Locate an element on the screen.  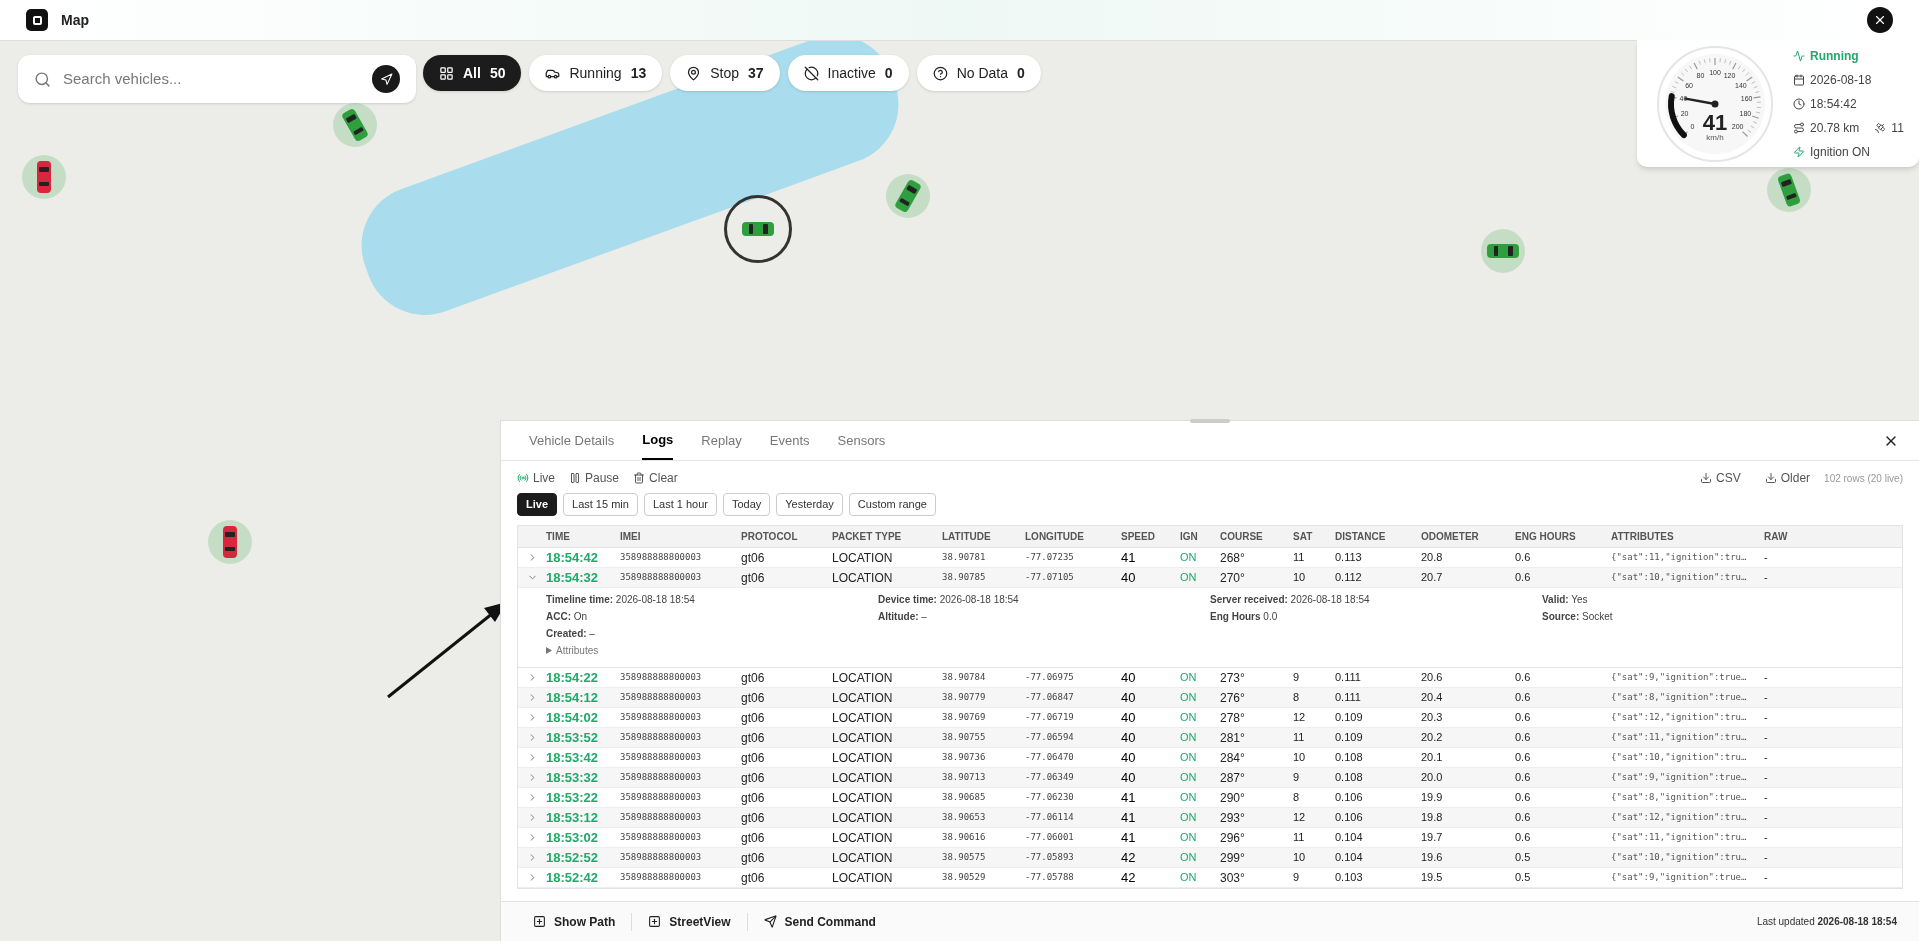
column-header: SAT is located at coordinates (1303, 537).